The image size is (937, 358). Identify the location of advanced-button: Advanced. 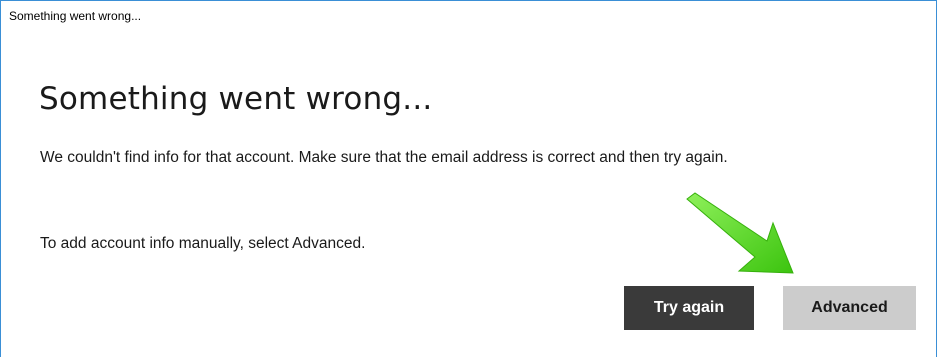
(849, 308).